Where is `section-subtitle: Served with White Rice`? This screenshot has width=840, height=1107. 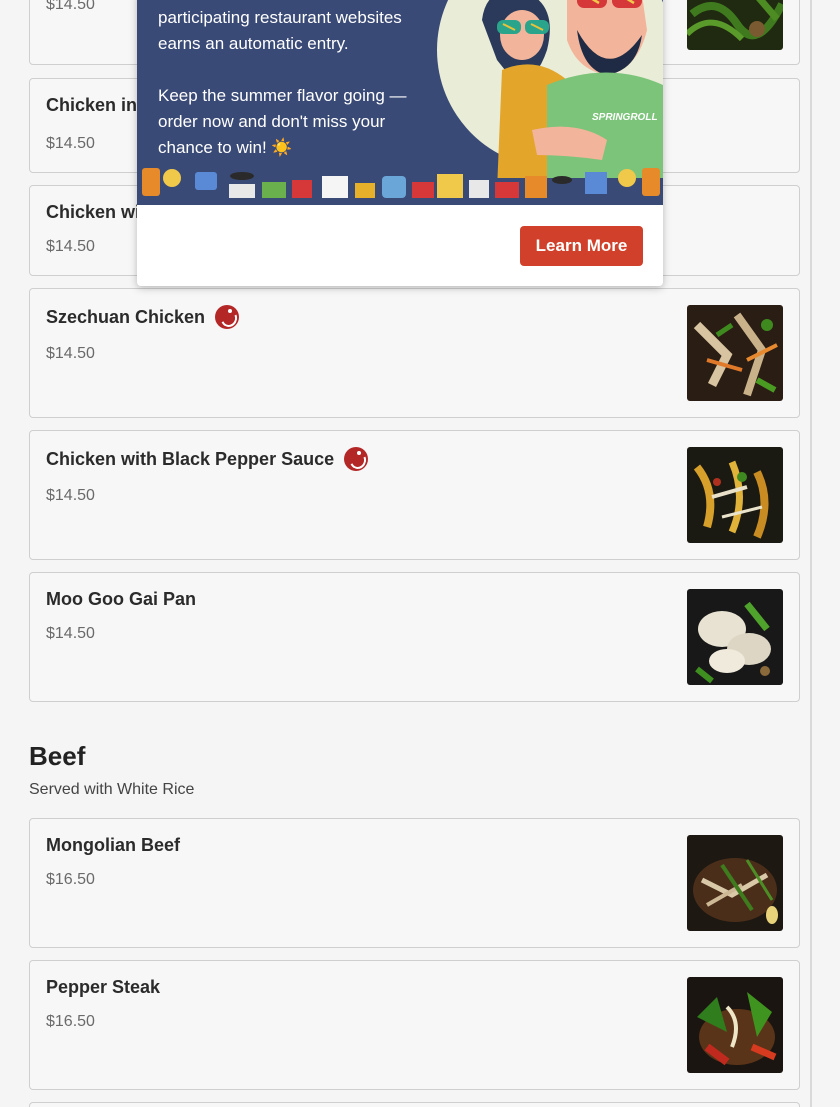 section-subtitle: Served with White Rice is located at coordinates (112, 789).